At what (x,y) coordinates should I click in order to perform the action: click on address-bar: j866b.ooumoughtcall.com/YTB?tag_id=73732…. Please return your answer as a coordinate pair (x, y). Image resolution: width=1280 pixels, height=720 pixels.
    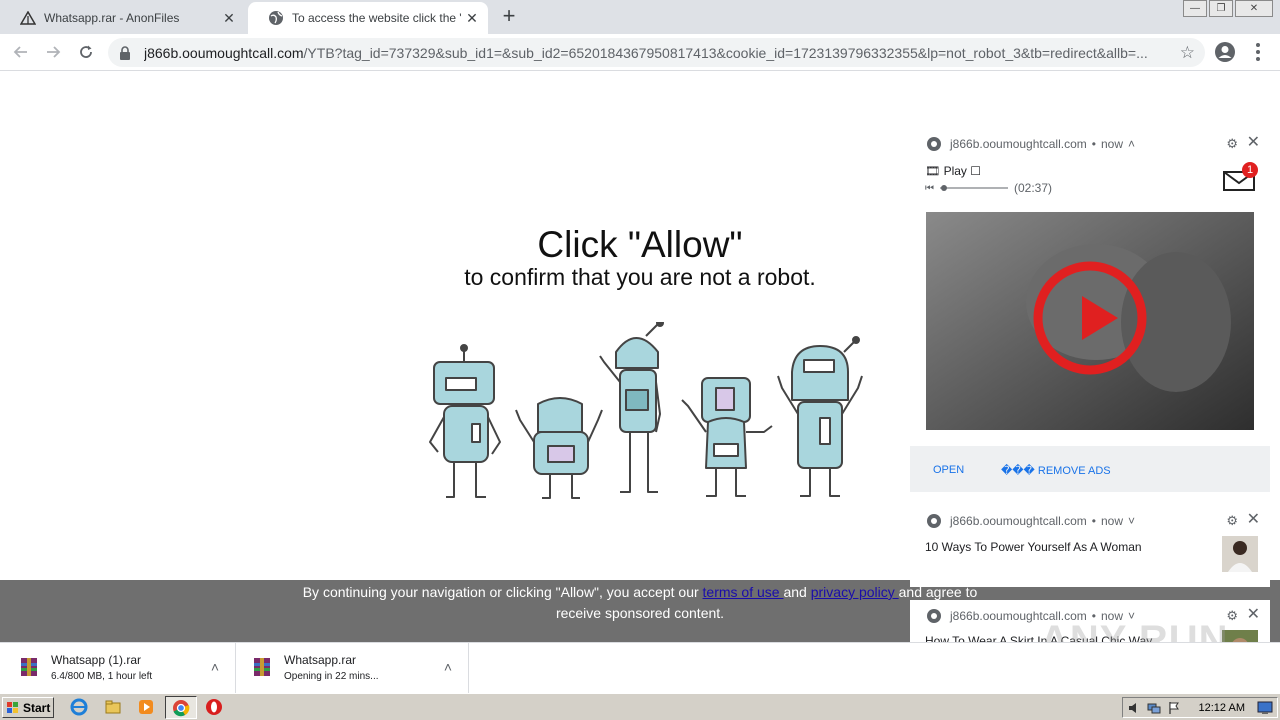
    Looking at the image, I should click on (656, 52).